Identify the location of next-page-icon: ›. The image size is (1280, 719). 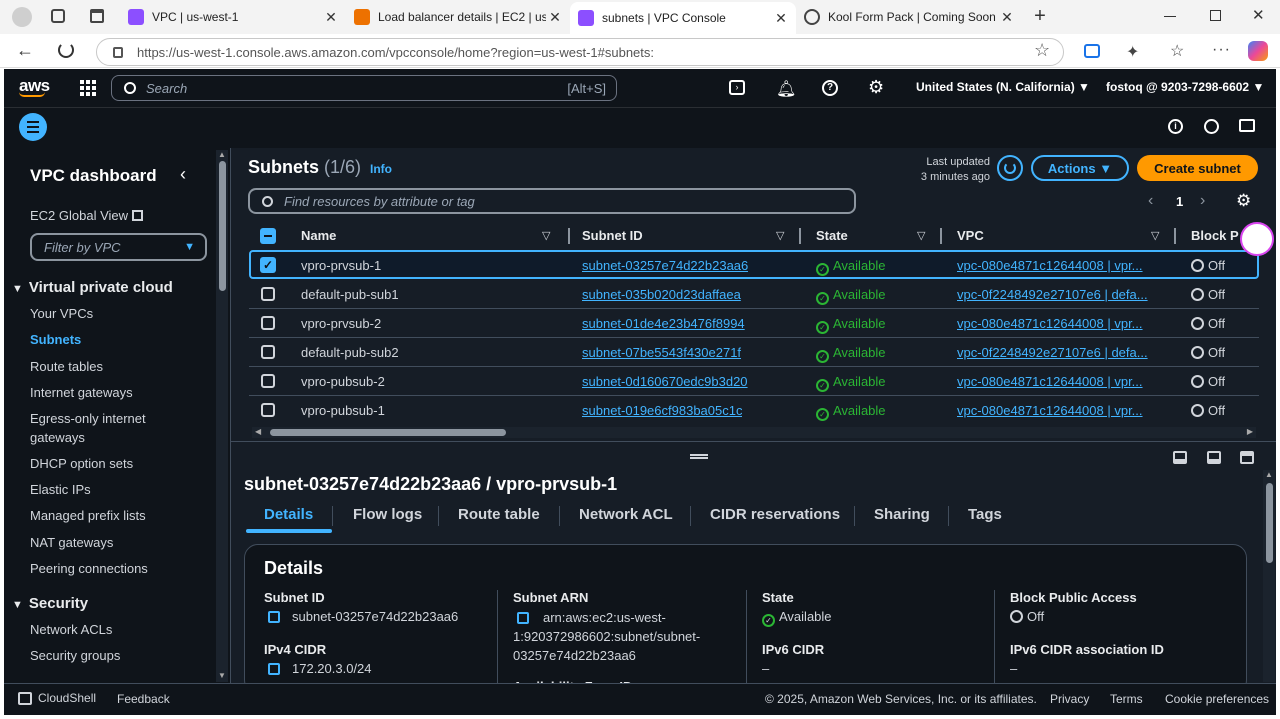
(1202, 201).